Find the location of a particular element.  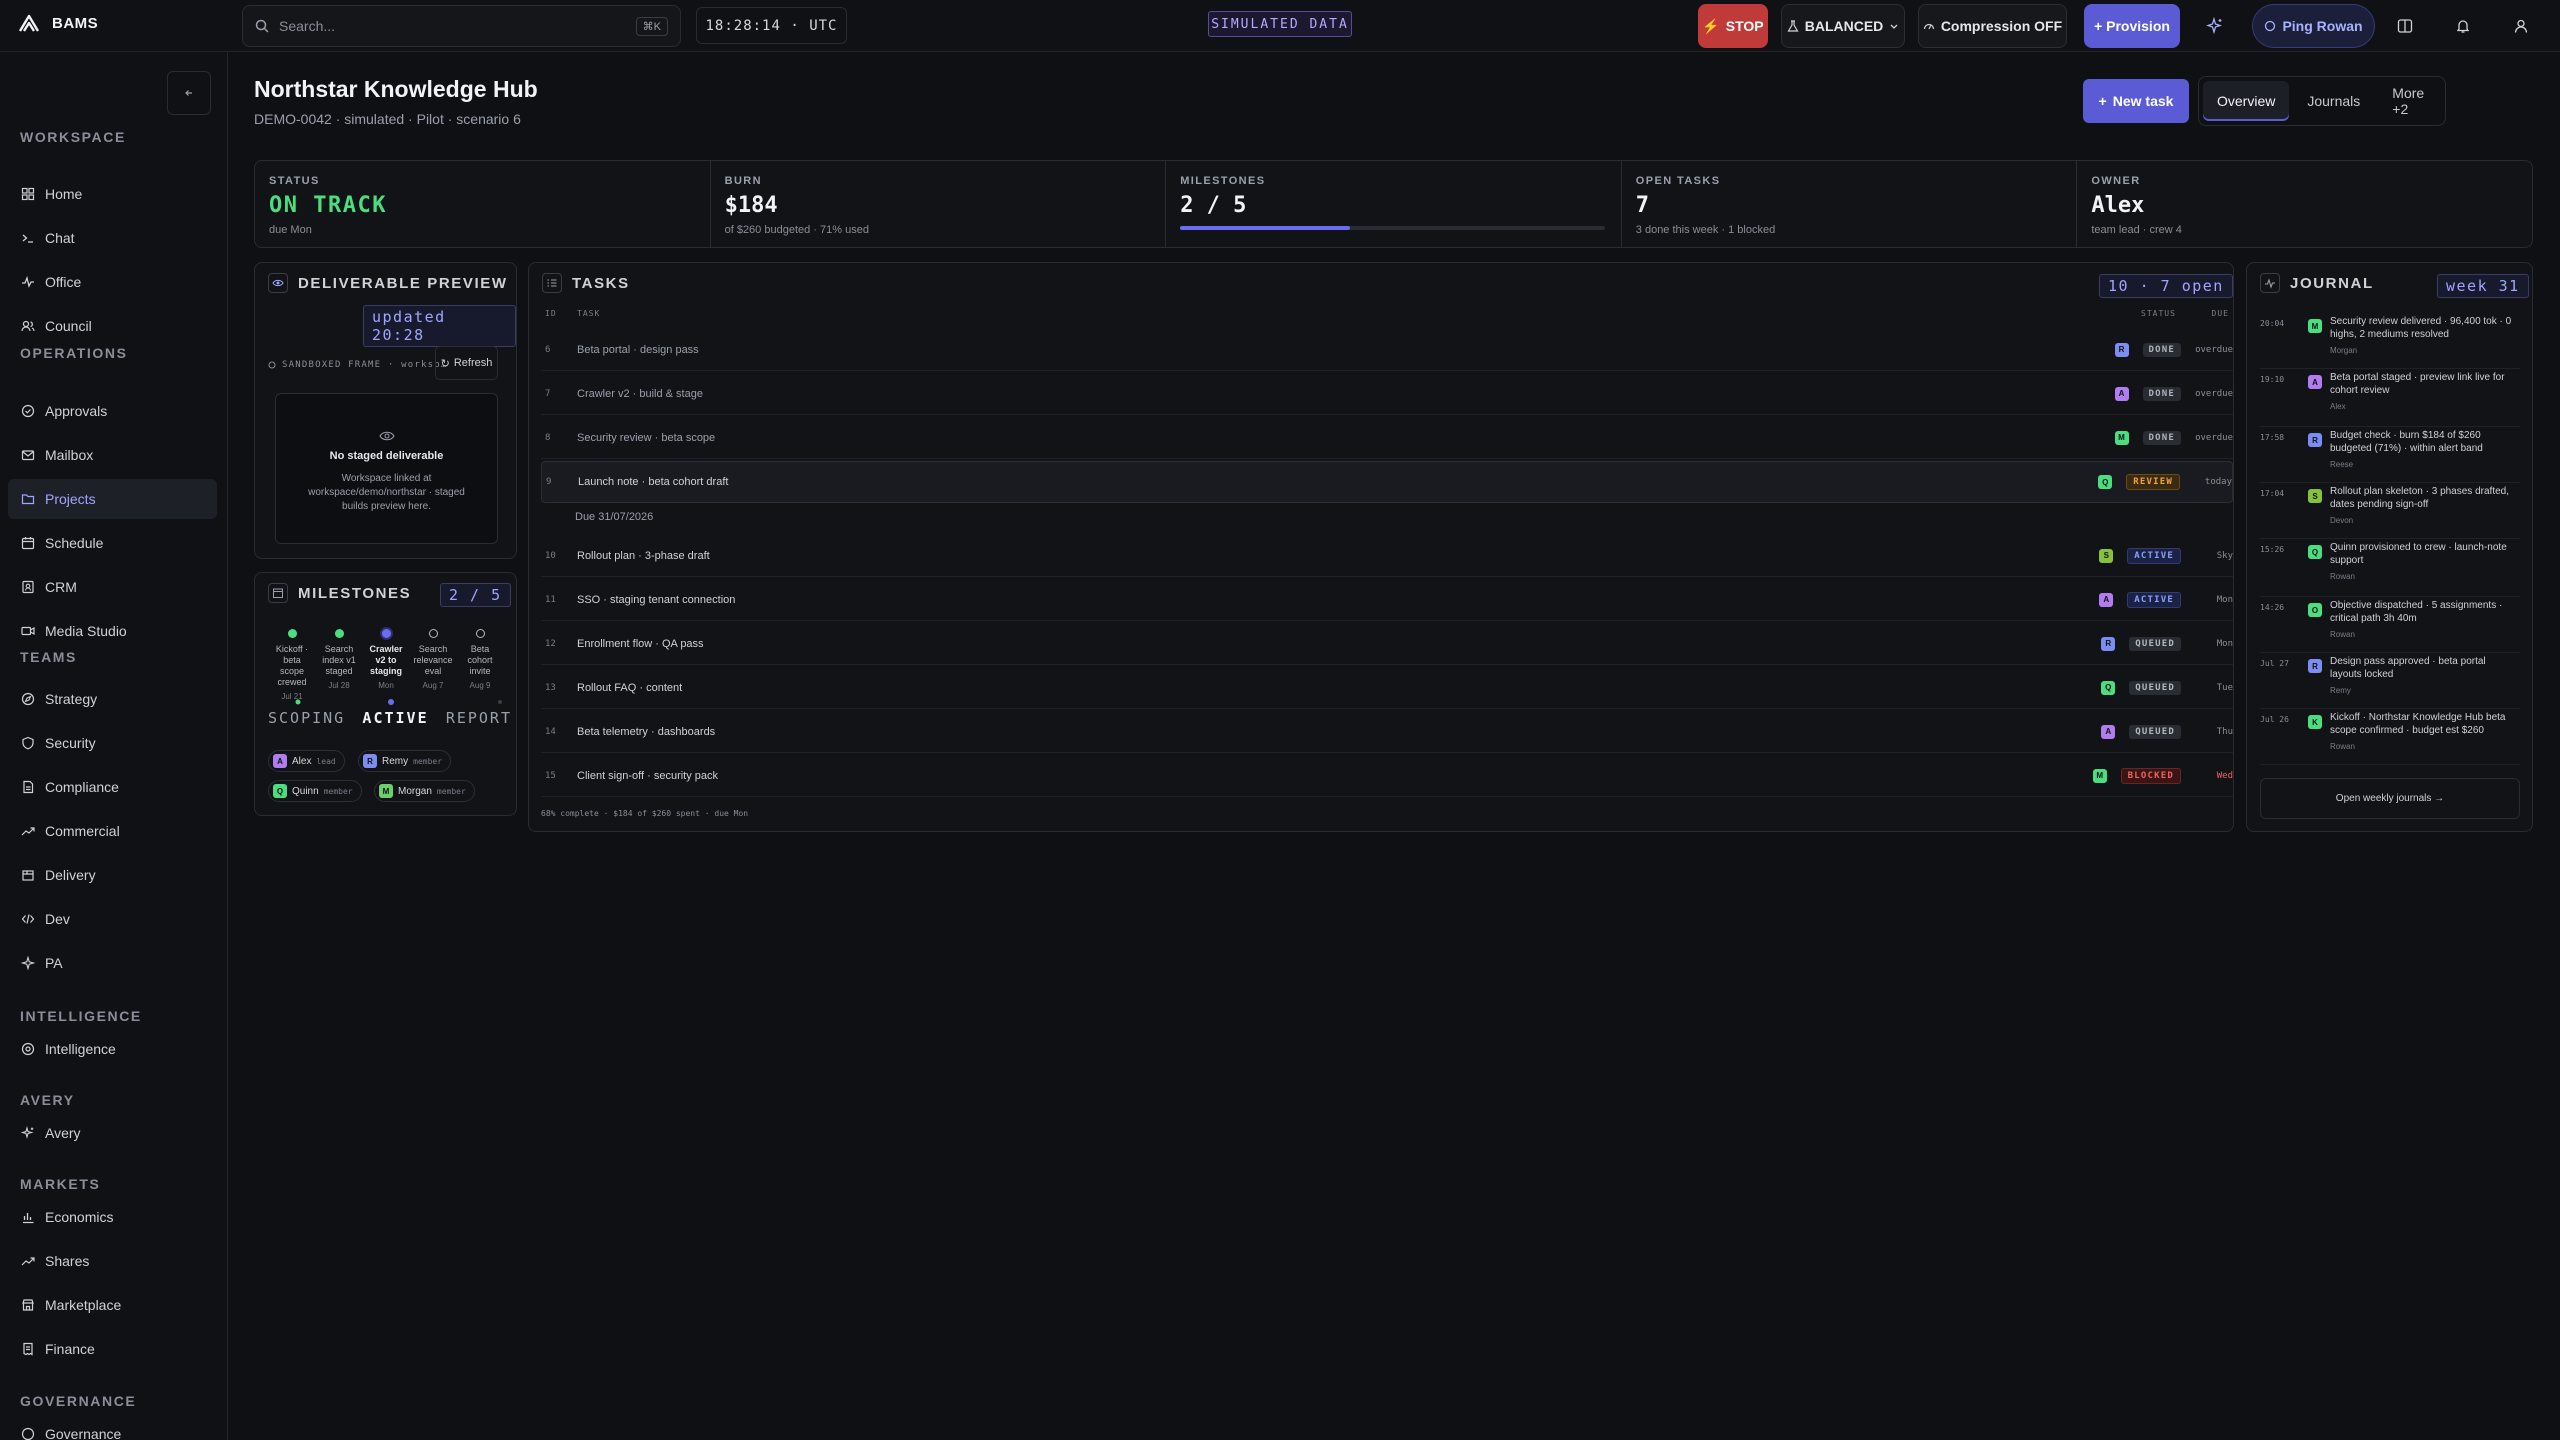

task-row: 13 Rollout FAQ · content Q QUEUED Tue is located at coordinates (1387, 688).